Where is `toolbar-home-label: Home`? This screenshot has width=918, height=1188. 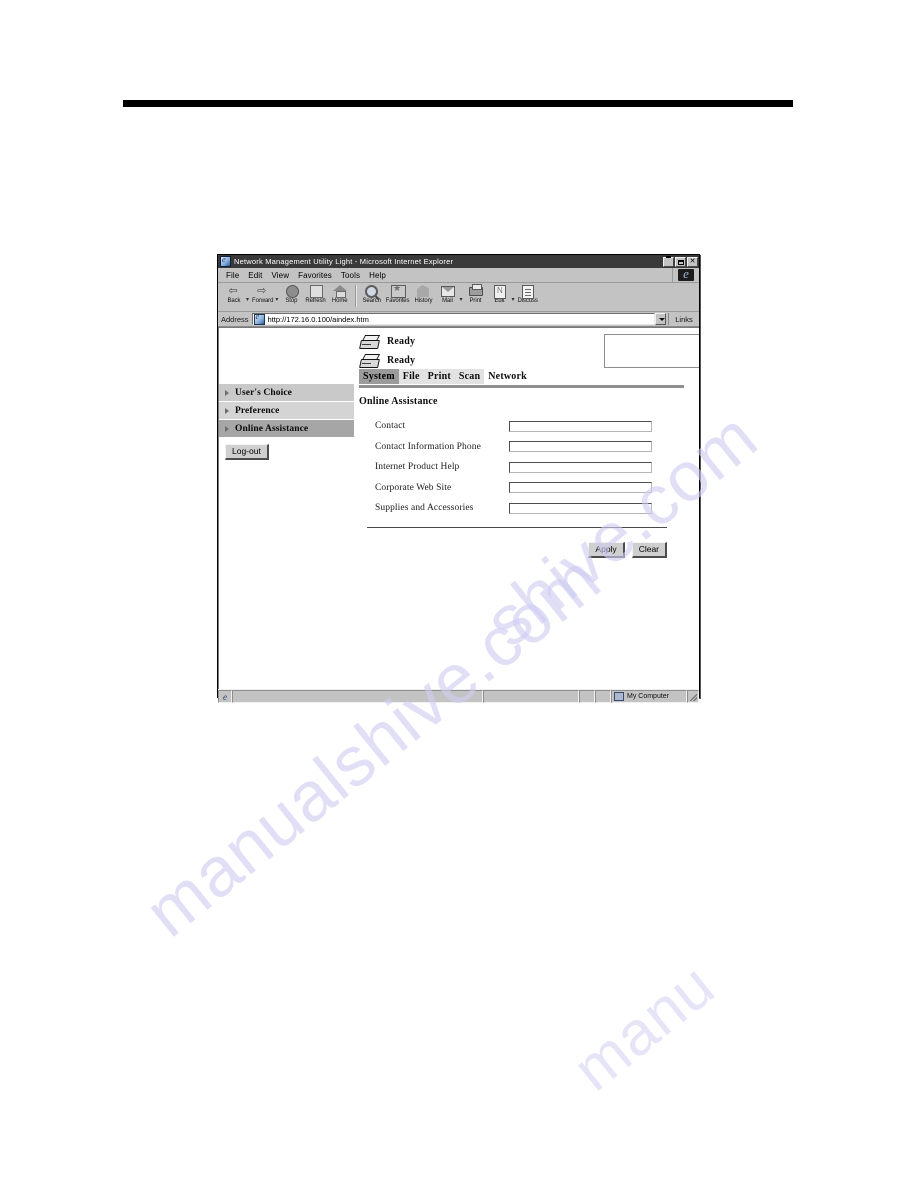 toolbar-home-label: Home is located at coordinates (339, 301).